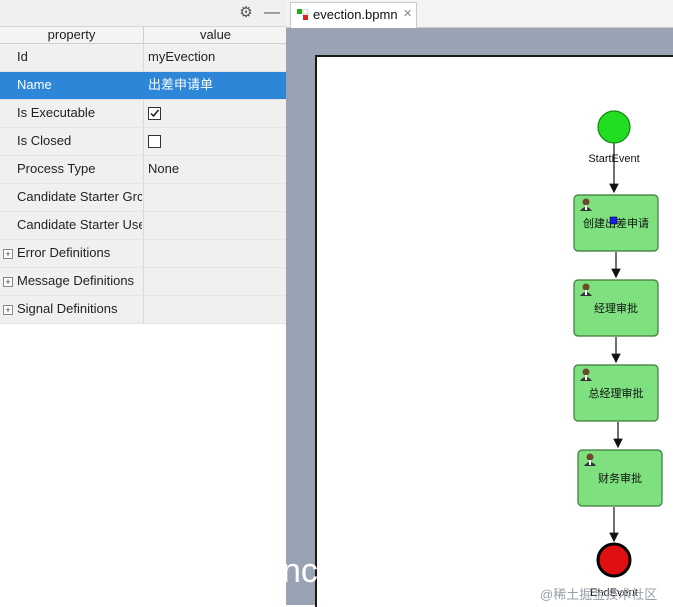 Image resolution: width=673 pixels, height=607 pixels. Describe the element at coordinates (22, 56) in the screenshot. I see `property-key: Id` at that location.